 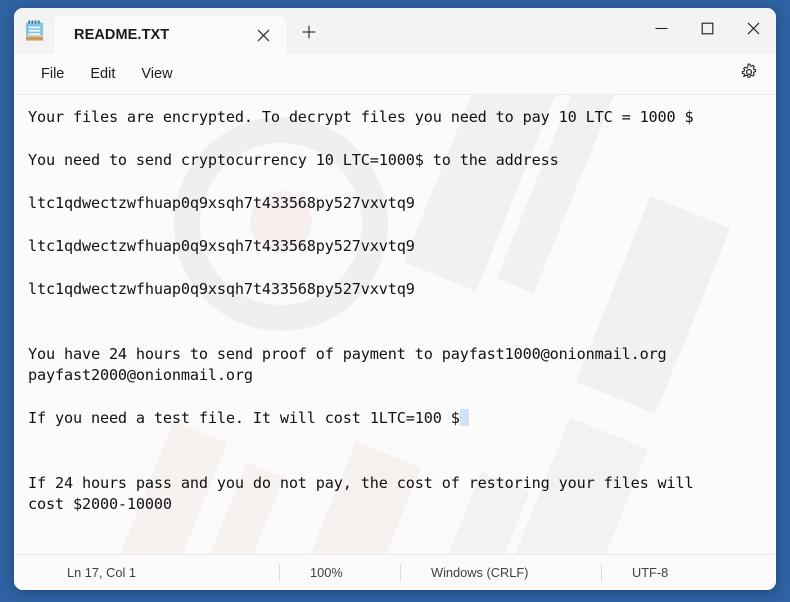 I want to click on minimize-button, so click(x=661, y=31).